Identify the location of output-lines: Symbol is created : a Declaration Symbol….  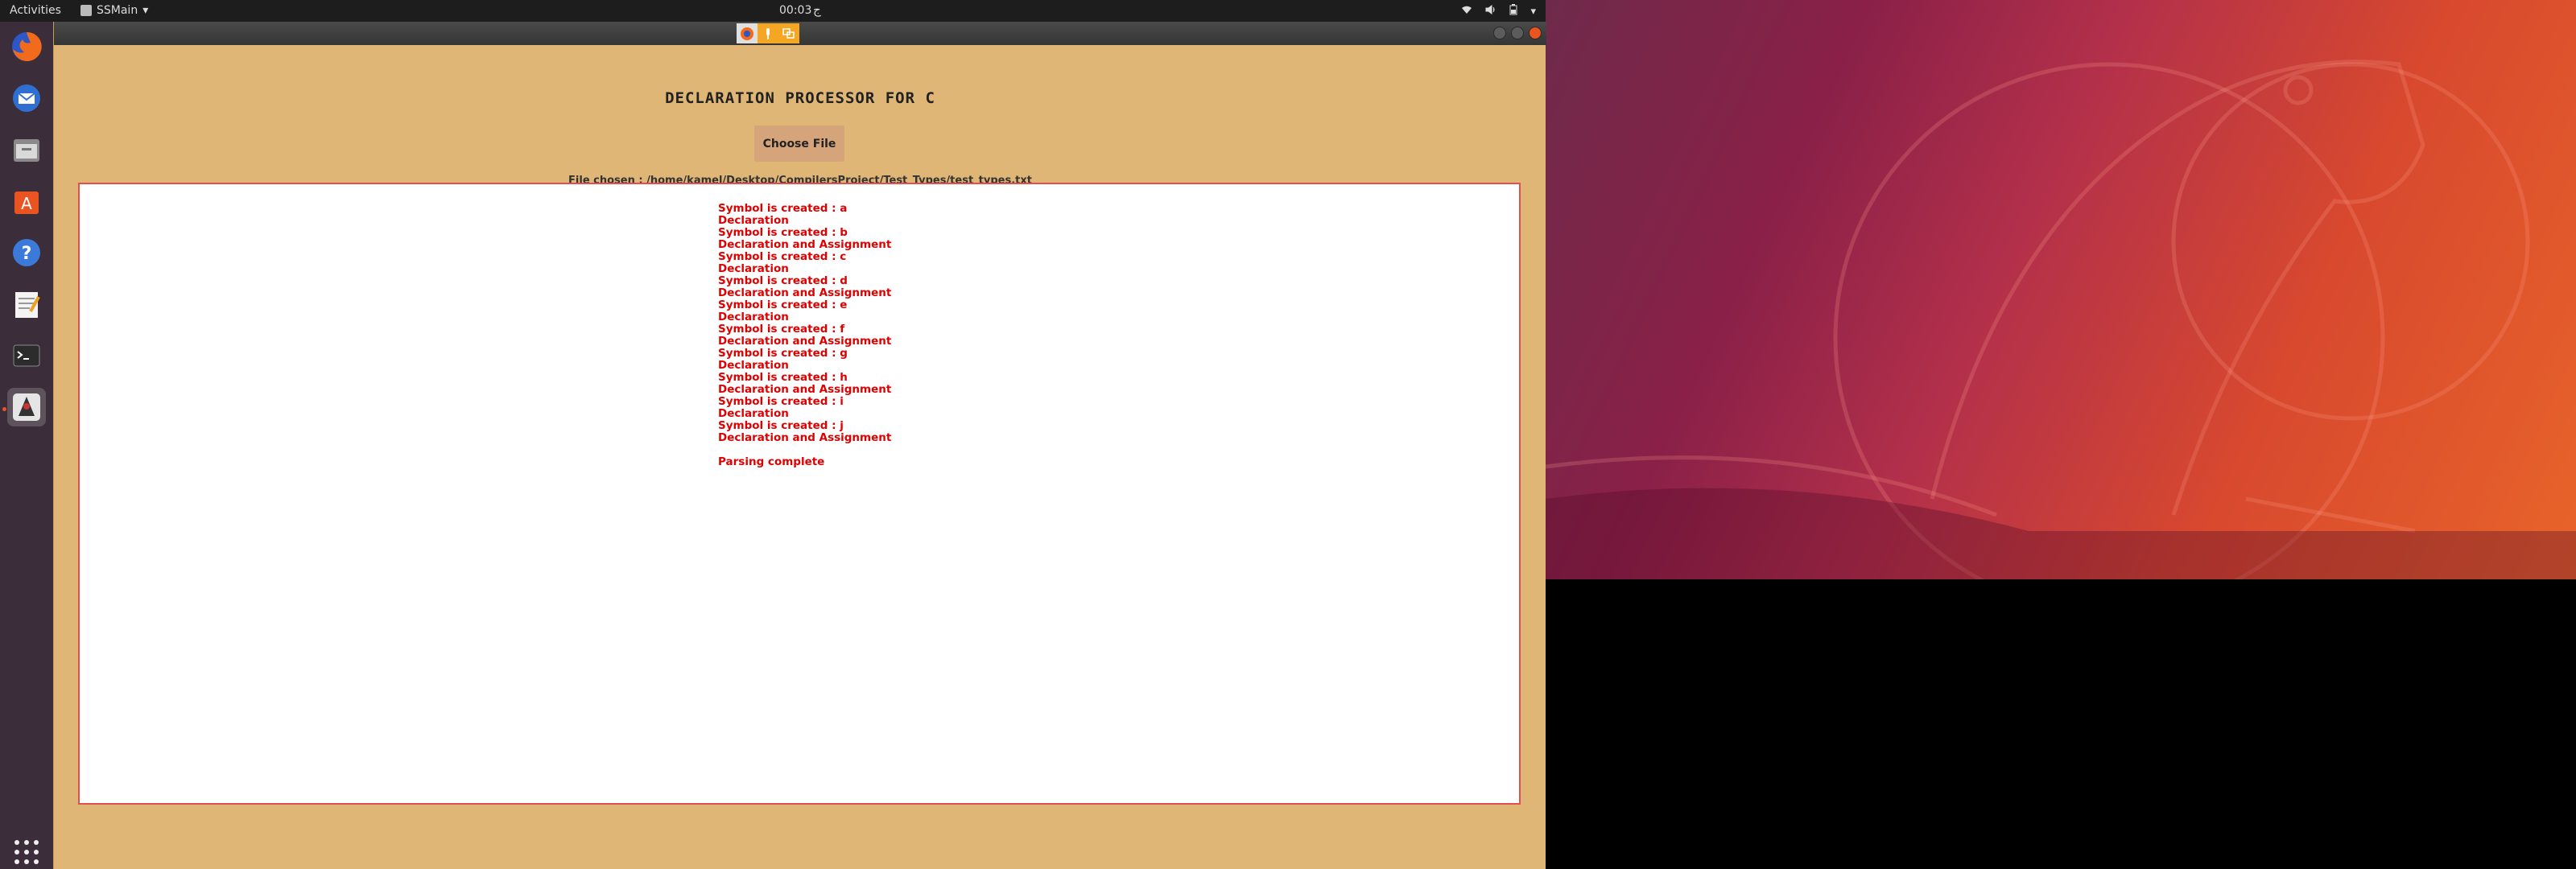
(804, 335).